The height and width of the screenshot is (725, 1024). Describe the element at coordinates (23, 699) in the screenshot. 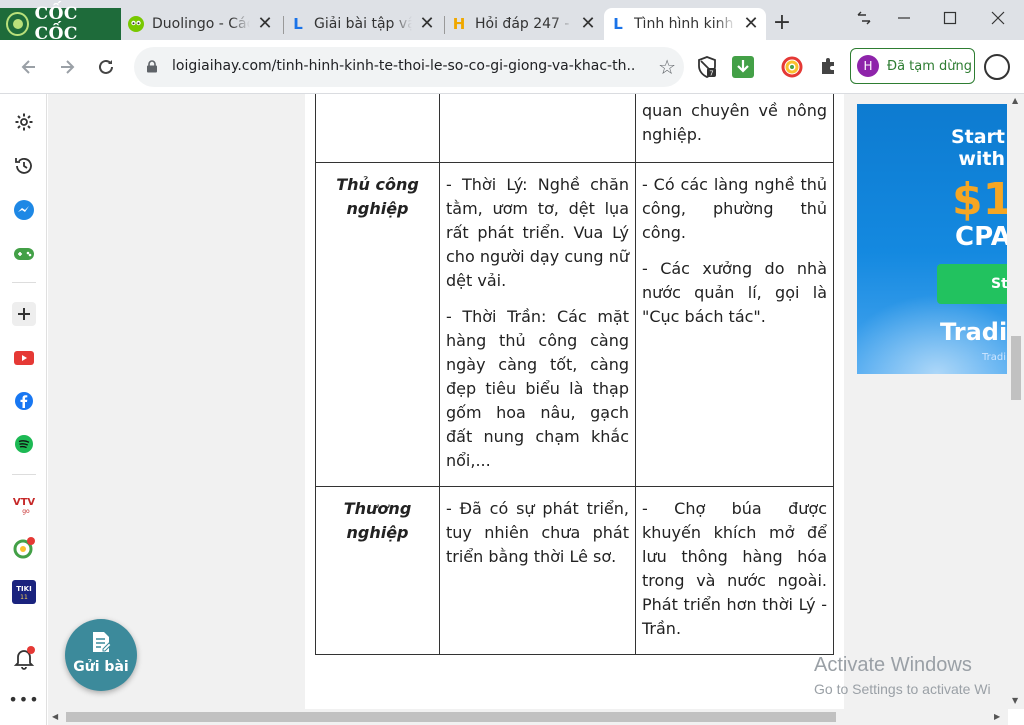

I see `more-options-icon: •••` at that location.